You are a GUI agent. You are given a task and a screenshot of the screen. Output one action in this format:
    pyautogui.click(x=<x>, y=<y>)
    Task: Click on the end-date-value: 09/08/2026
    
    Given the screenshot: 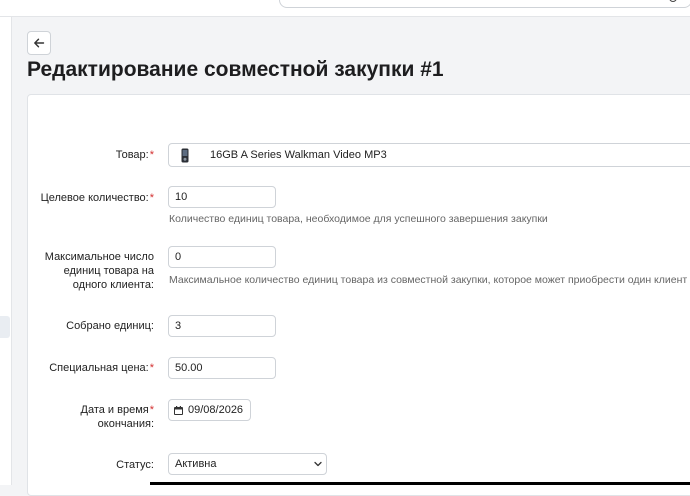 What is the action you would take?
    pyautogui.click(x=216, y=410)
    